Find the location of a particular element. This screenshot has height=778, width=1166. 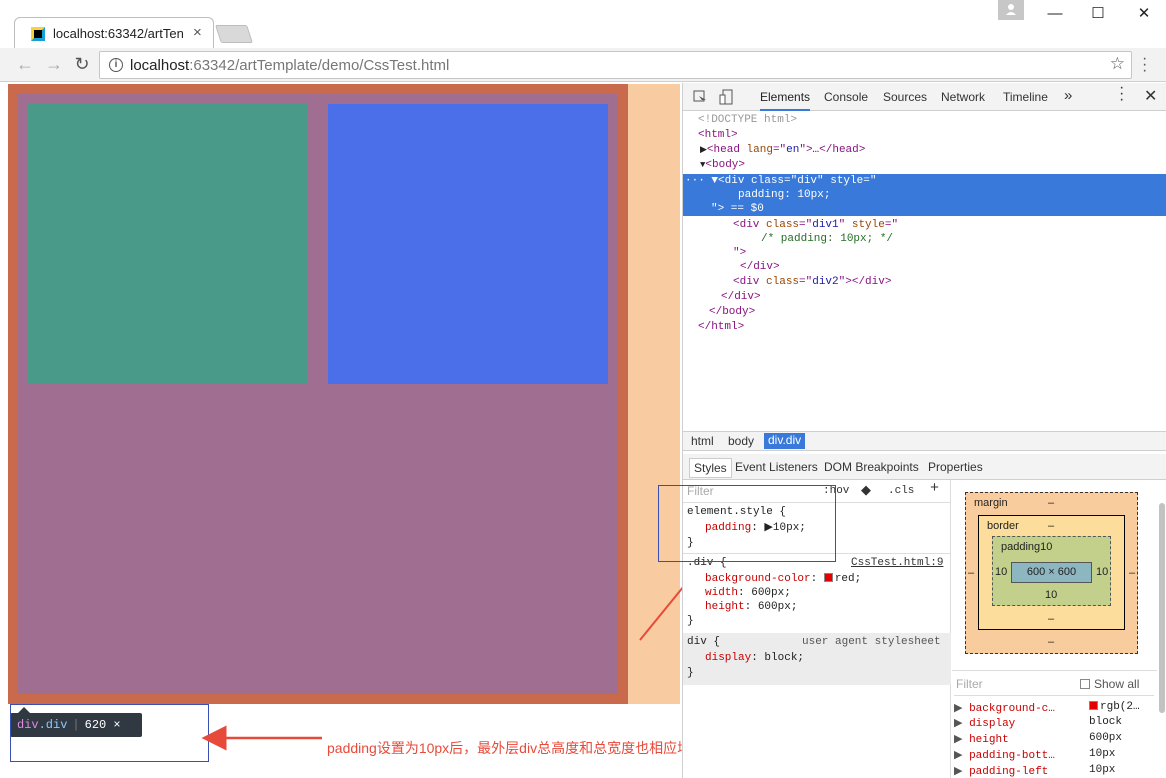

source-link: CssTest.html:9 is located at coordinates (897, 563).